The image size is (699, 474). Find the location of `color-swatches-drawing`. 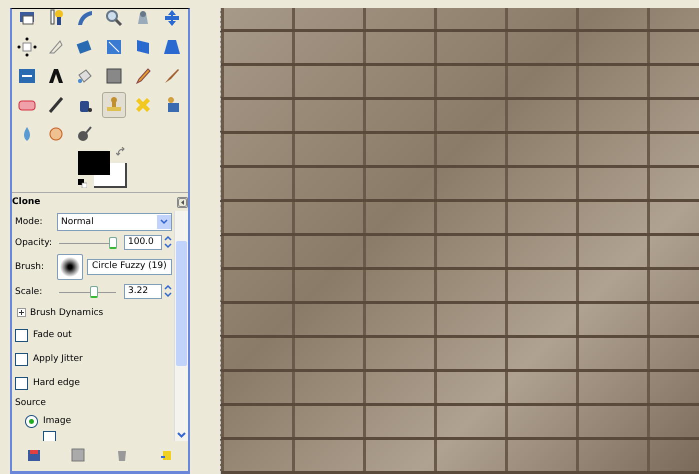

color-swatches-drawing is located at coordinates (103, 170).